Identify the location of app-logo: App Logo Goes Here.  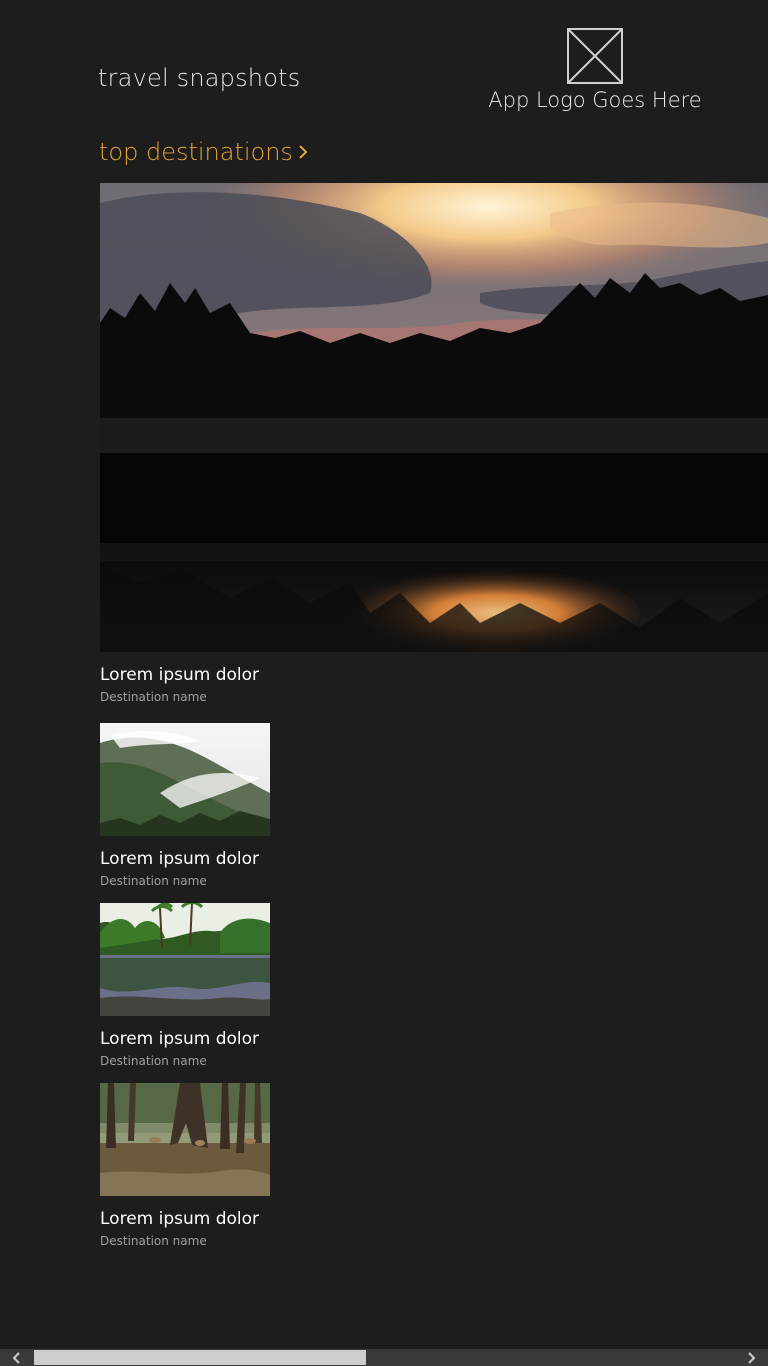
(595, 70).